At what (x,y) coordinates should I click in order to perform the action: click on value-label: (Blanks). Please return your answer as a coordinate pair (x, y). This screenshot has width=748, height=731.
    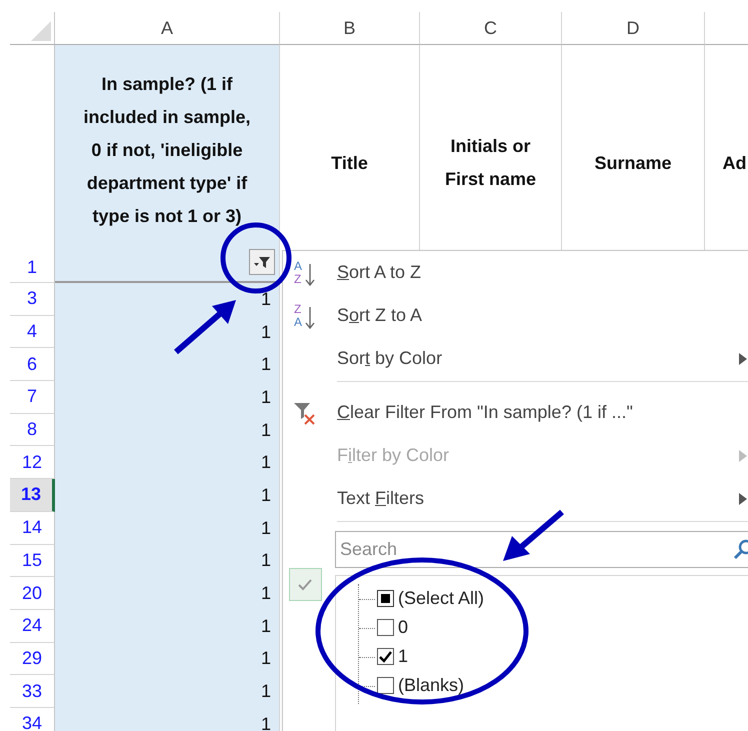
    Looking at the image, I should click on (431, 685).